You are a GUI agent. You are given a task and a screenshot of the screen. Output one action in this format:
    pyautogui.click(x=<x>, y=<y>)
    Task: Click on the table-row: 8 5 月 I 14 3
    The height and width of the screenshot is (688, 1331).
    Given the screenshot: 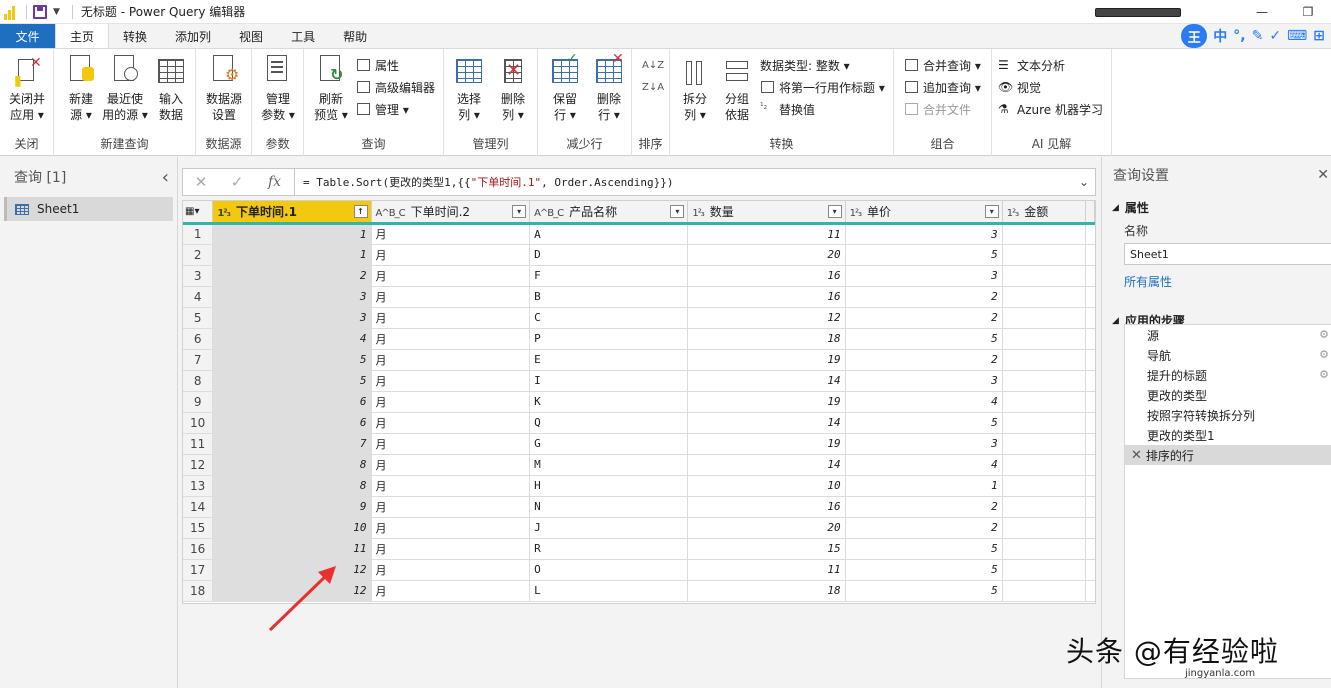 What is the action you would take?
    pyautogui.click(x=639, y=381)
    